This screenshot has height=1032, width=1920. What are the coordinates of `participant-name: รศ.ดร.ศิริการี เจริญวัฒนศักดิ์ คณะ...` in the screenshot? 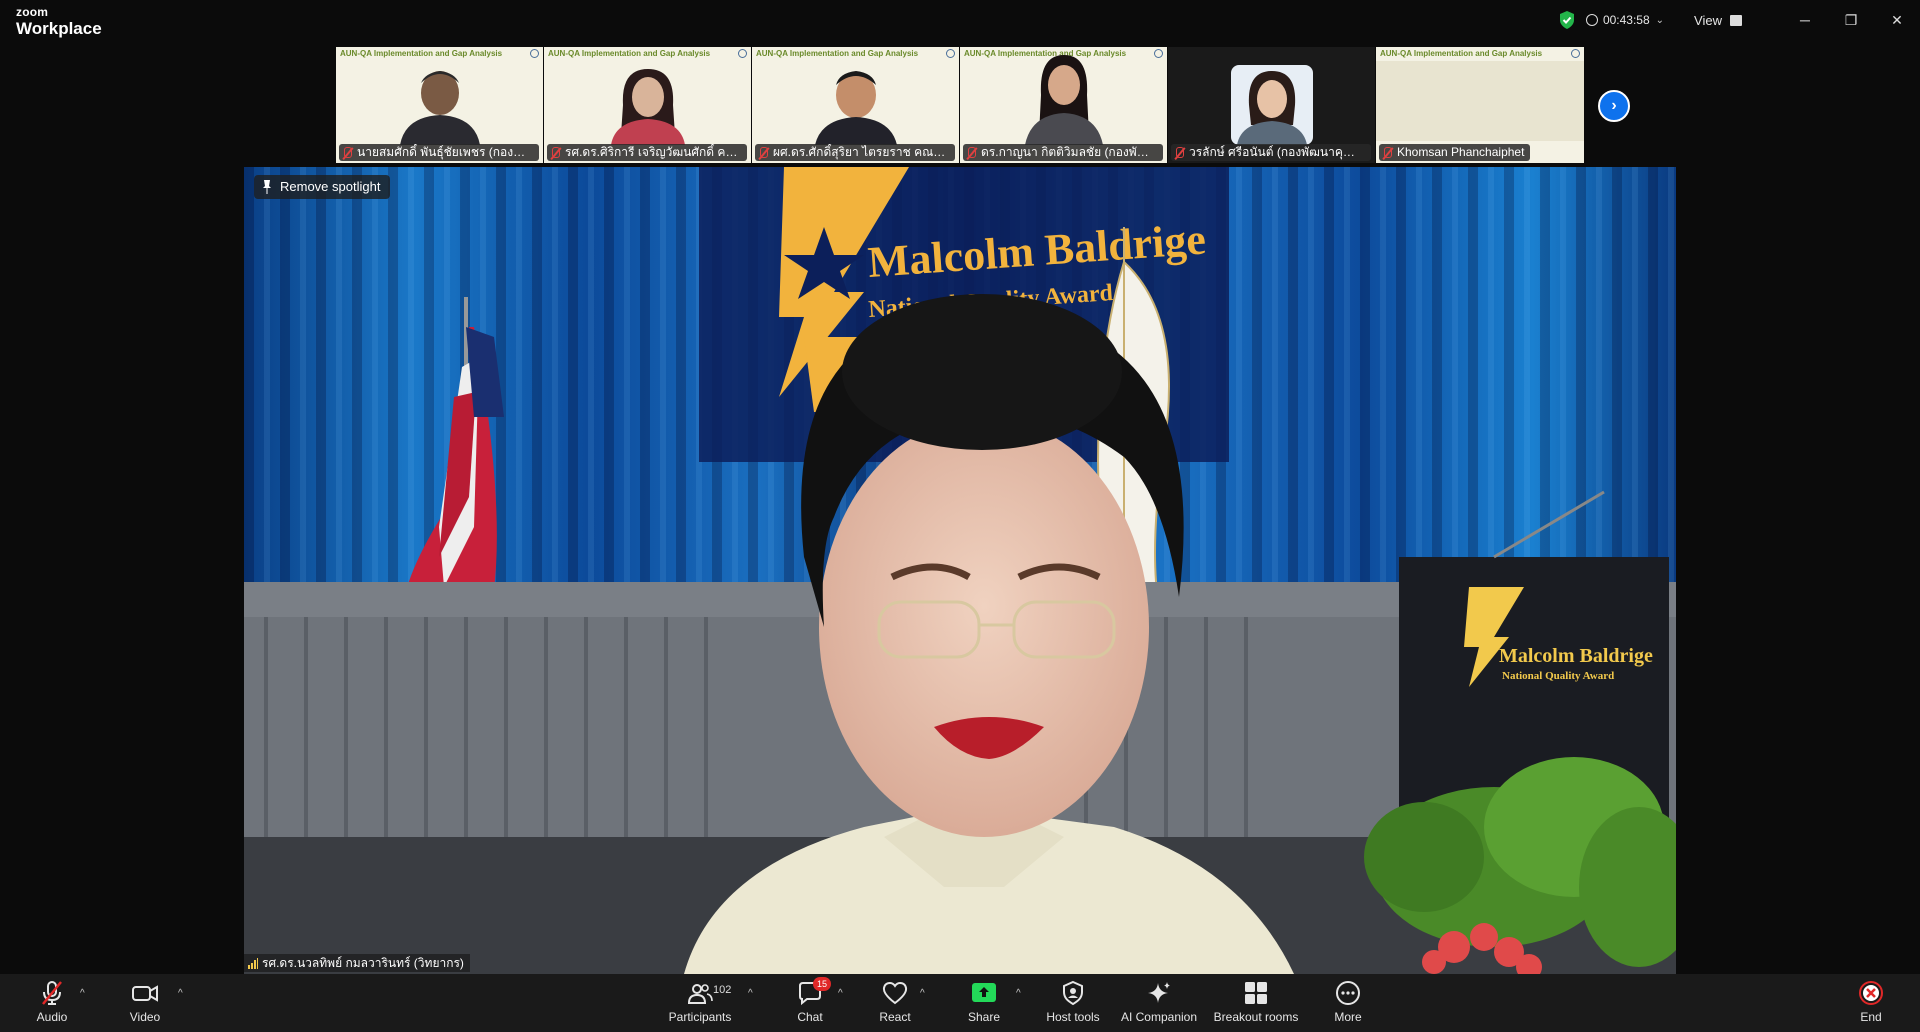 It's located at (647, 152).